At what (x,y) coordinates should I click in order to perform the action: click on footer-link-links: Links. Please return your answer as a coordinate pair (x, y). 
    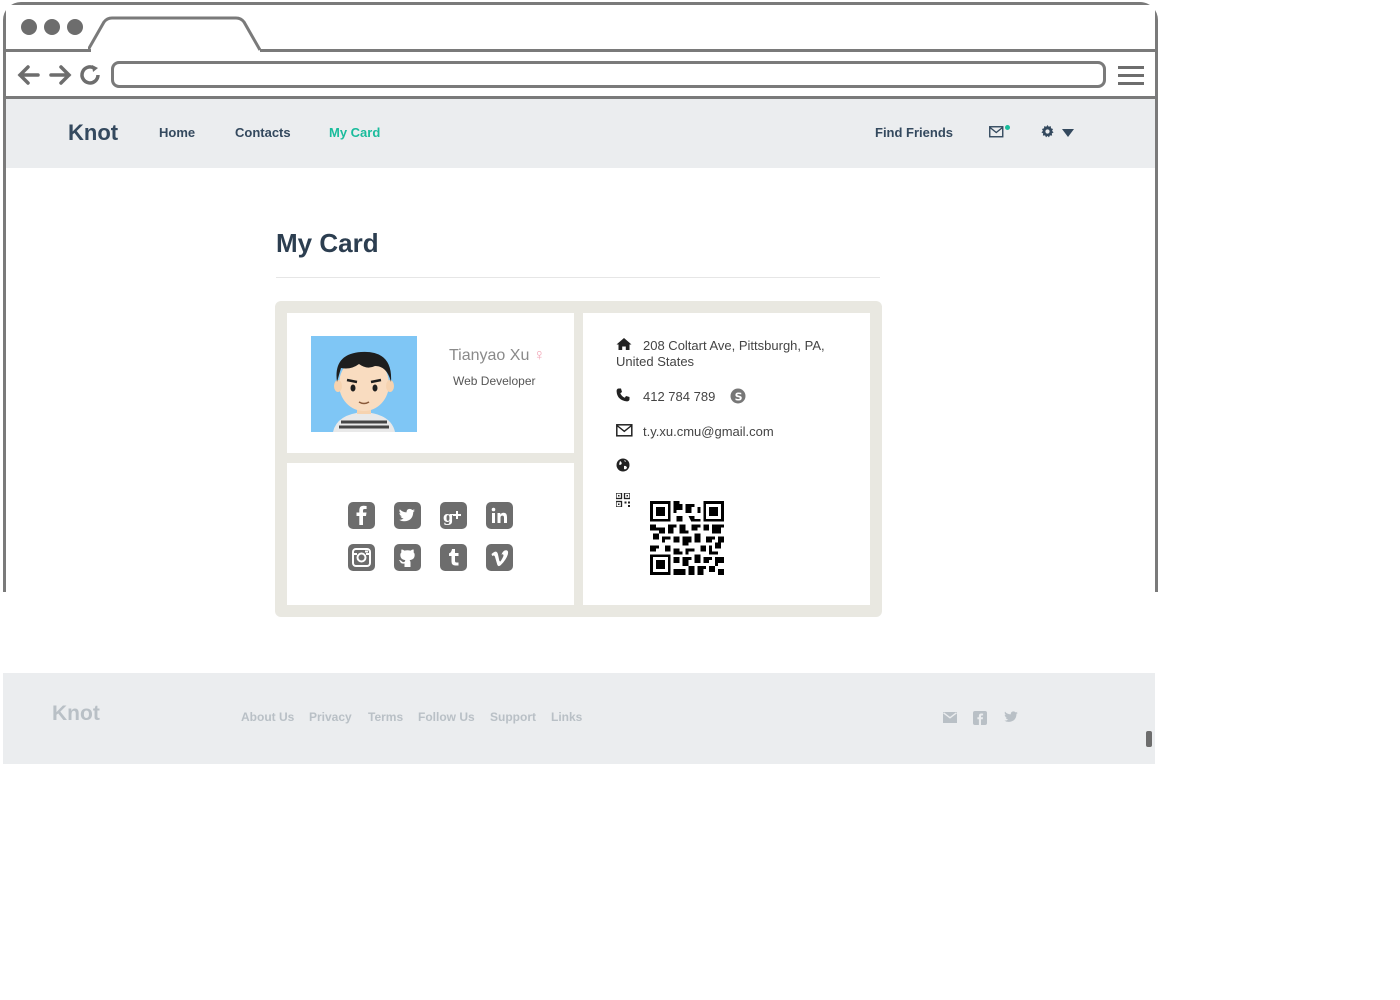
    Looking at the image, I should click on (566, 717).